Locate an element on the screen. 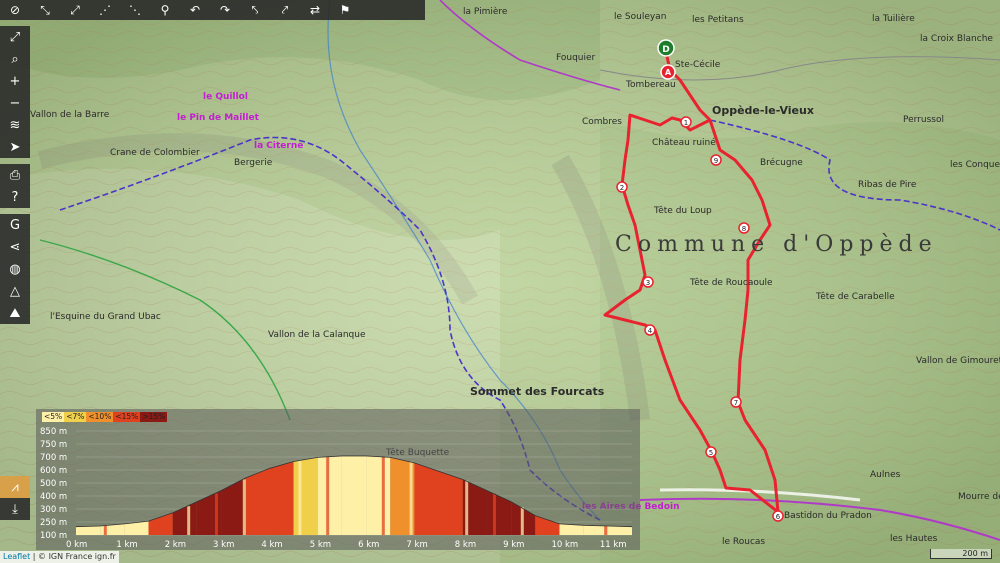  zoom-out-icon: − is located at coordinates (15, 103).